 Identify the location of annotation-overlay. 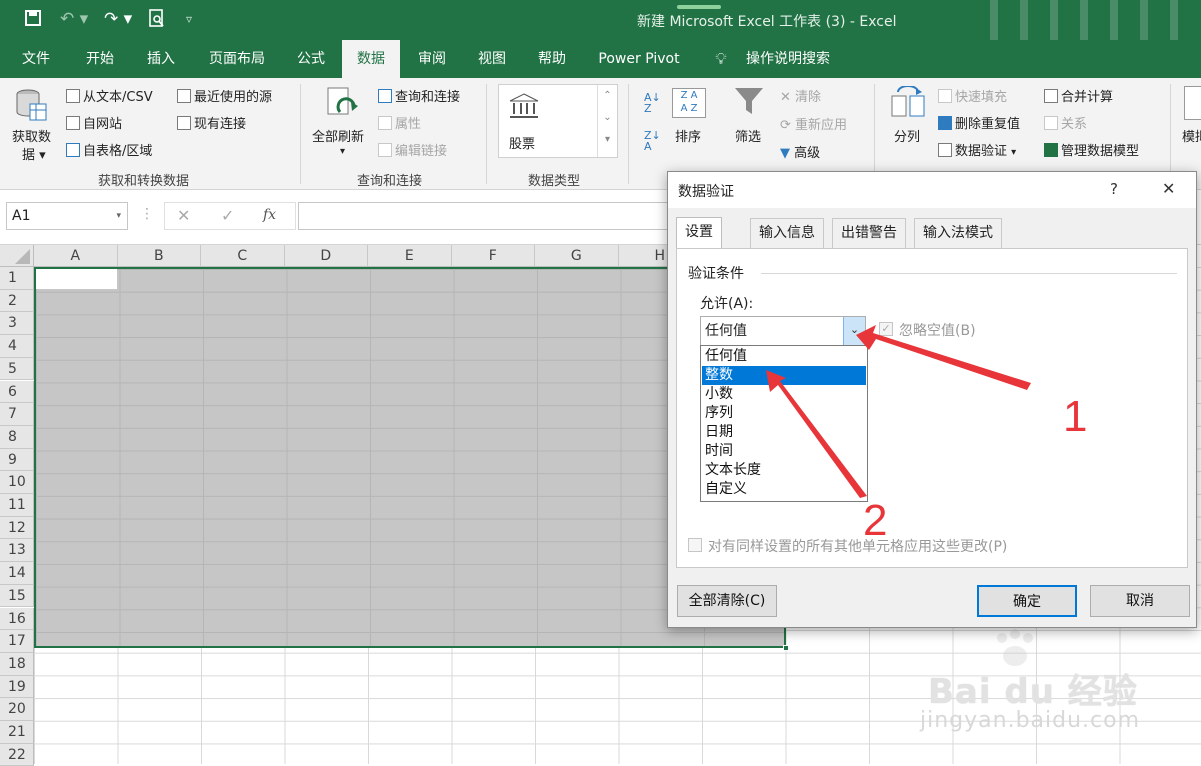
(898, 411).